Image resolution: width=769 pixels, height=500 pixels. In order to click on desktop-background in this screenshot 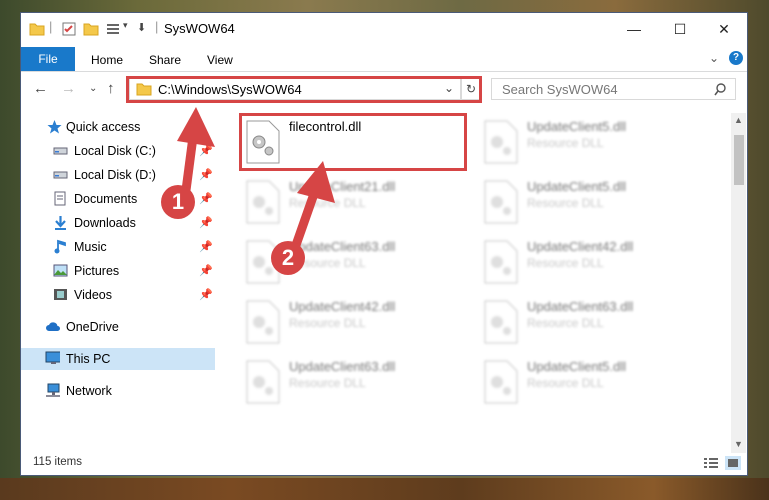, I will do `click(384, 489)`.